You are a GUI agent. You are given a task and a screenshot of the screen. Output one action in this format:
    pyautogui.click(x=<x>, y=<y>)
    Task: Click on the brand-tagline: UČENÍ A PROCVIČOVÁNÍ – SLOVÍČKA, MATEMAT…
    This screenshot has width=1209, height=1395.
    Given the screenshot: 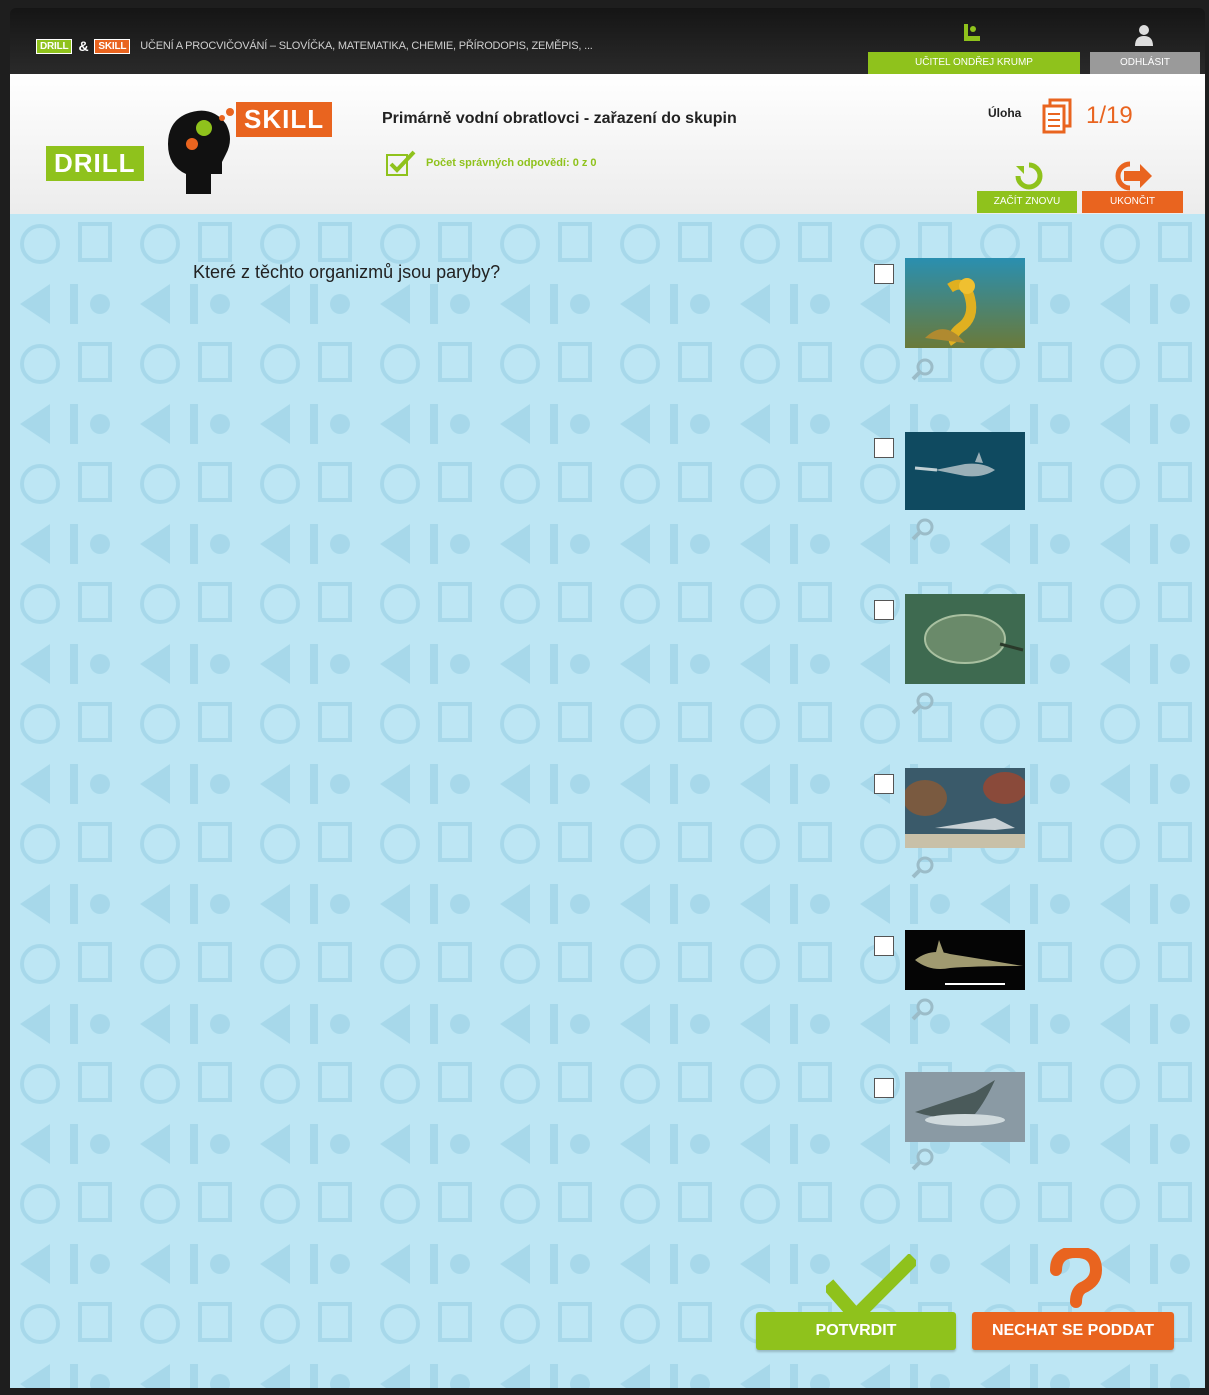 What is the action you would take?
    pyautogui.click(x=366, y=46)
    